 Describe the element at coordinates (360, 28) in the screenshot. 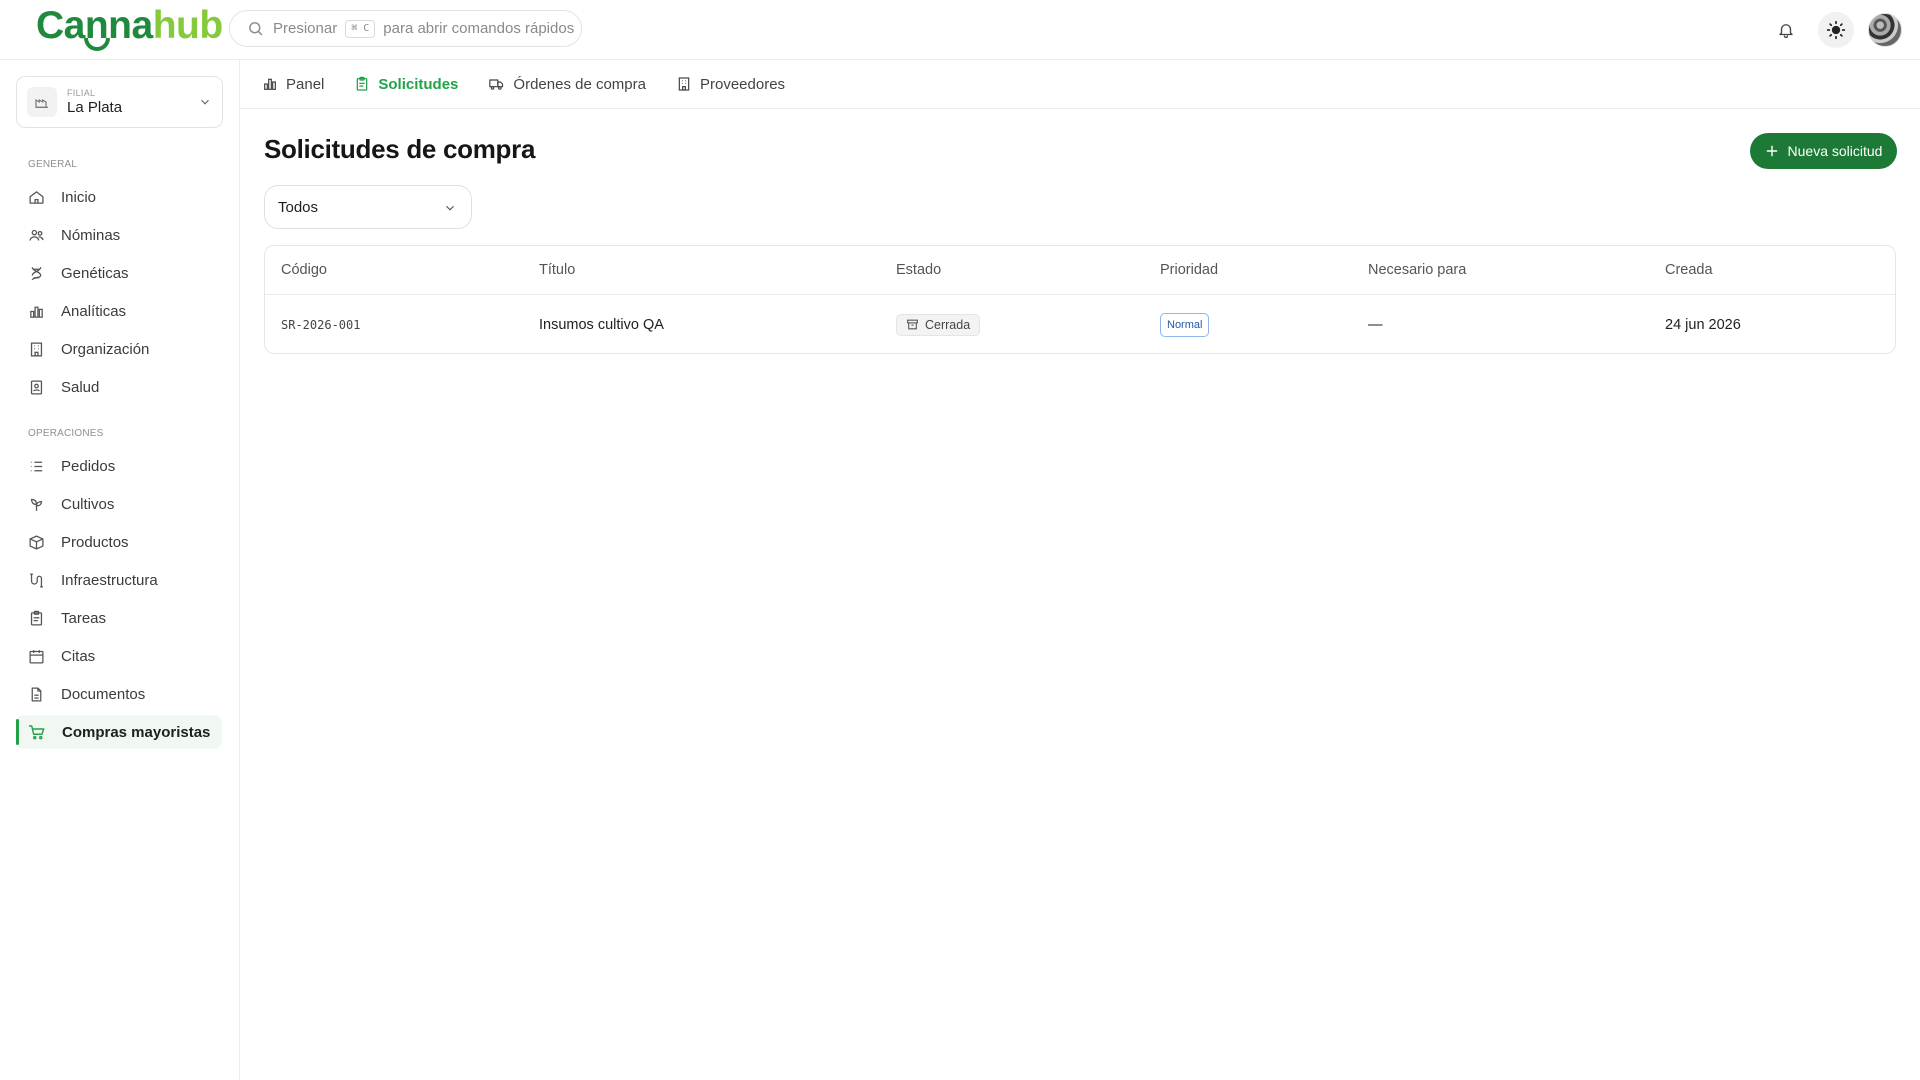

I see `shortcut-key: ⌘ C` at that location.